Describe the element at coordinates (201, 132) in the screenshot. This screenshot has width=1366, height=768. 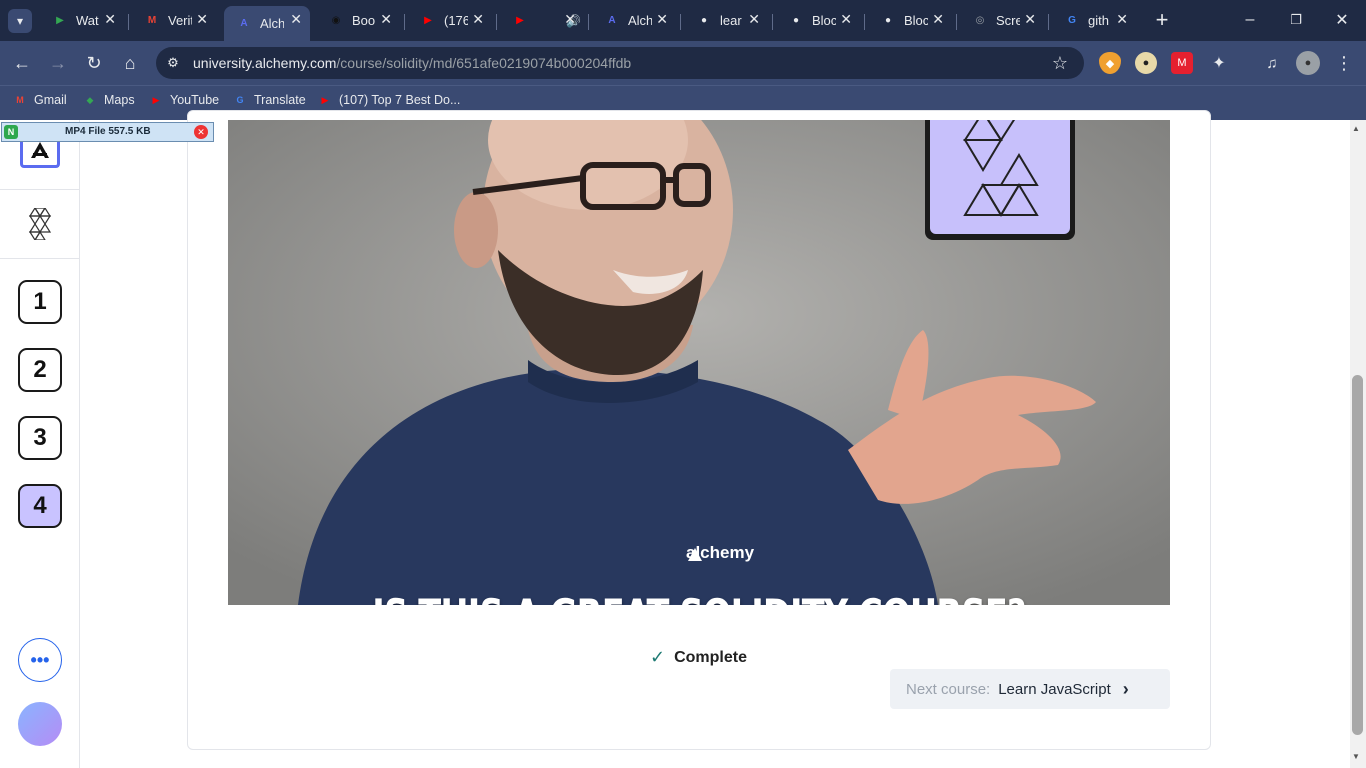
I see `download-close-icon: ✕` at that location.